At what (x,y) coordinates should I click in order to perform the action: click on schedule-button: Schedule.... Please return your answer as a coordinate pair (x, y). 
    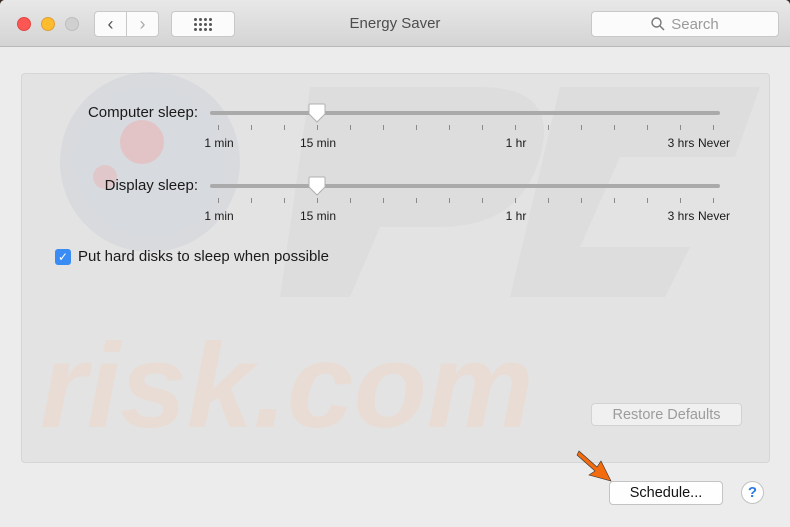
    Looking at the image, I should click on (666, 493).